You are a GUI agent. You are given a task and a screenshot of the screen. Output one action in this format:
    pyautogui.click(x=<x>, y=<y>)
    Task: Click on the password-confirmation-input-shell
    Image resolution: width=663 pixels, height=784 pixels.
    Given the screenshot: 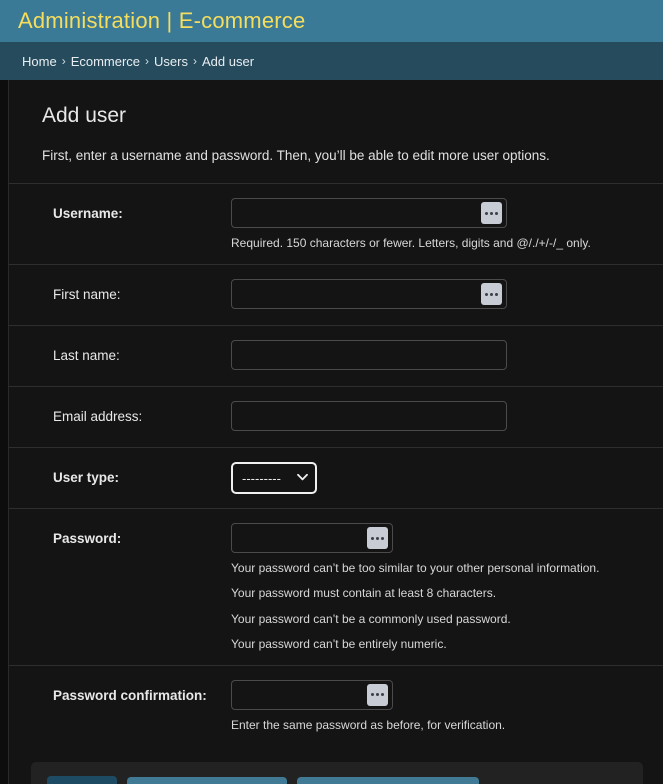 What is the action you would take?
    pyautogui.click(x=312, y=694)
    